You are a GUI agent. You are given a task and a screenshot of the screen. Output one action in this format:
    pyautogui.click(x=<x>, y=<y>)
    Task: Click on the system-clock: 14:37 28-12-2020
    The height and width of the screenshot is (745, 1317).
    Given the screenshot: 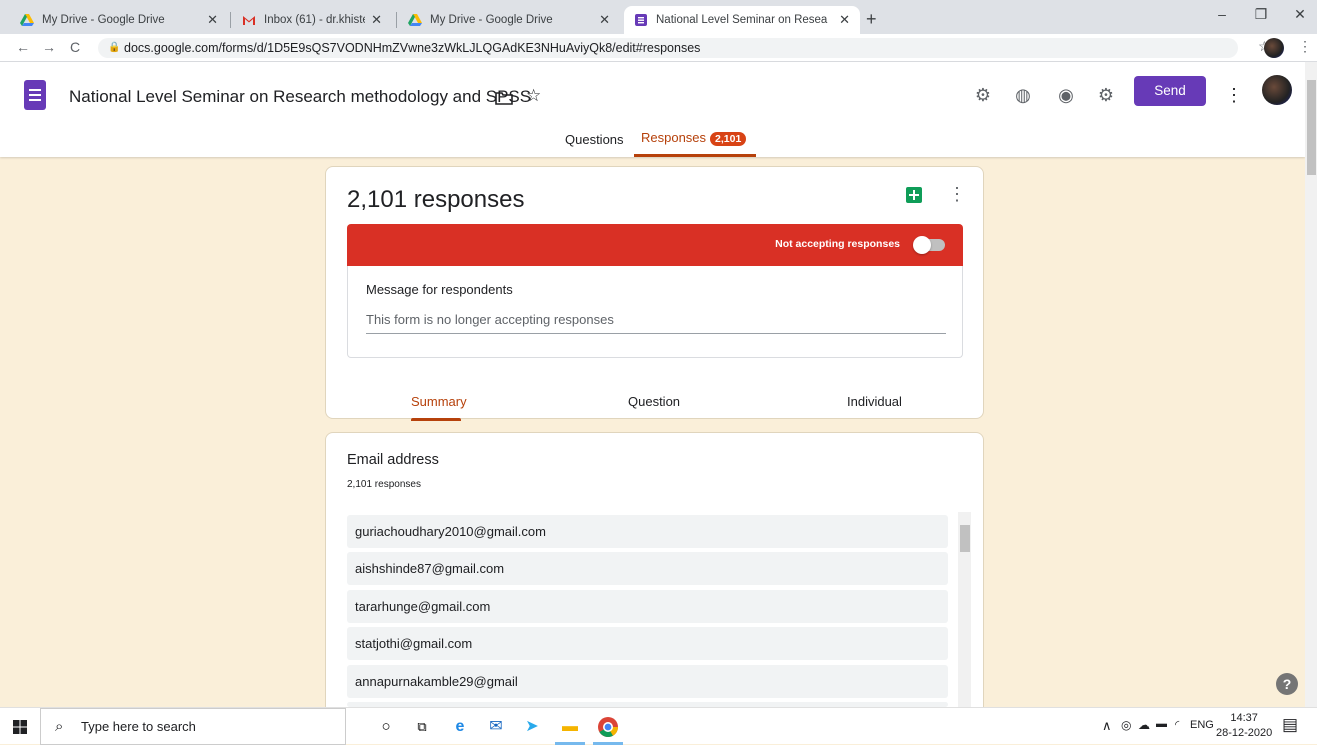 What is the action you would take?
    pyautogui.click(x=1244, y=726)
    